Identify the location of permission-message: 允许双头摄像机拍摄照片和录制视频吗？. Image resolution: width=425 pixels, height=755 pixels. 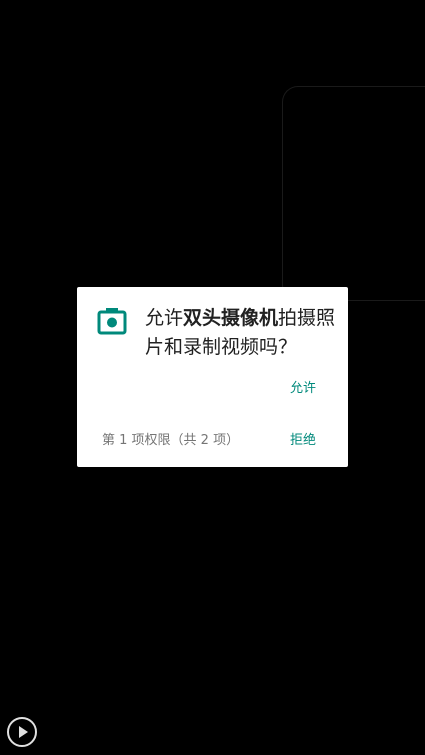
(243, 333).